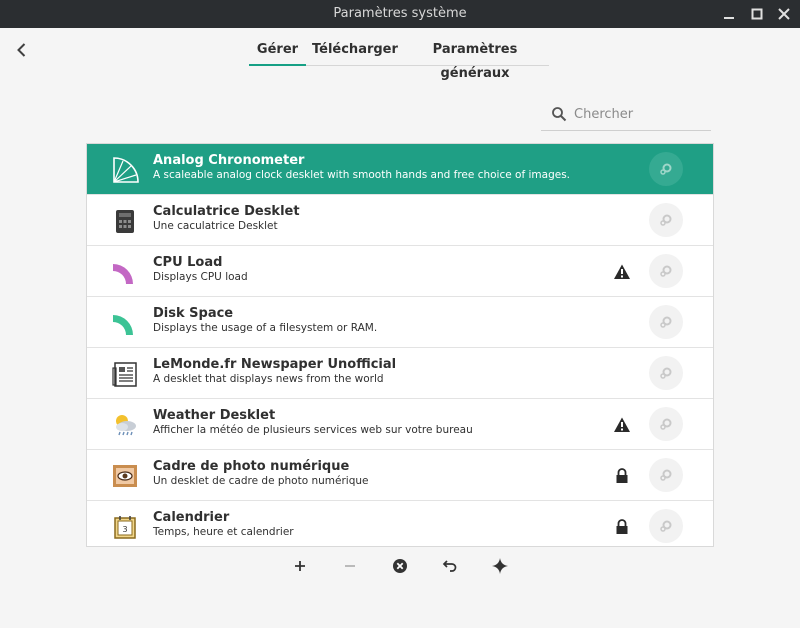  I want to click on desklet-name: Disk Space, so click(193, 313).